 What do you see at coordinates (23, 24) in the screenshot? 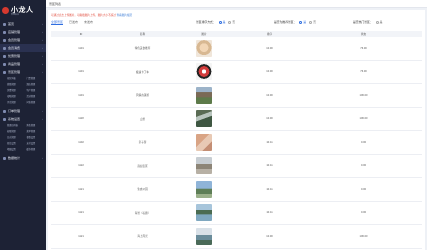
I see `sidebar-item: 首页 ›` at bounding box center [23, 24].